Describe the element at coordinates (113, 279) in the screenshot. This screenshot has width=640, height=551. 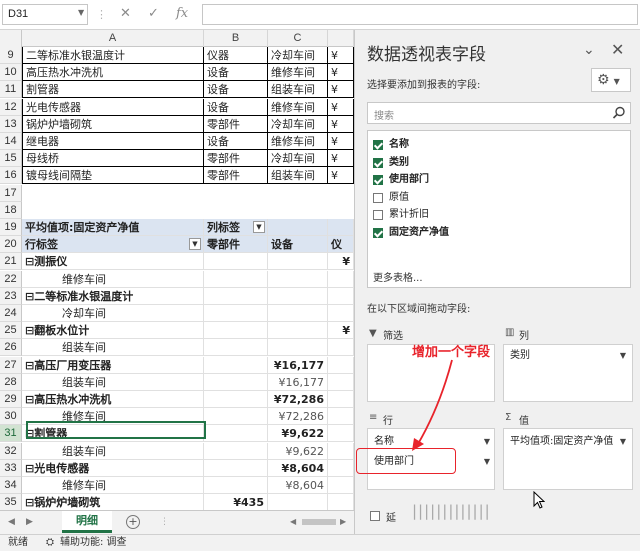
I see `cell-a: 维修车间` at that location.